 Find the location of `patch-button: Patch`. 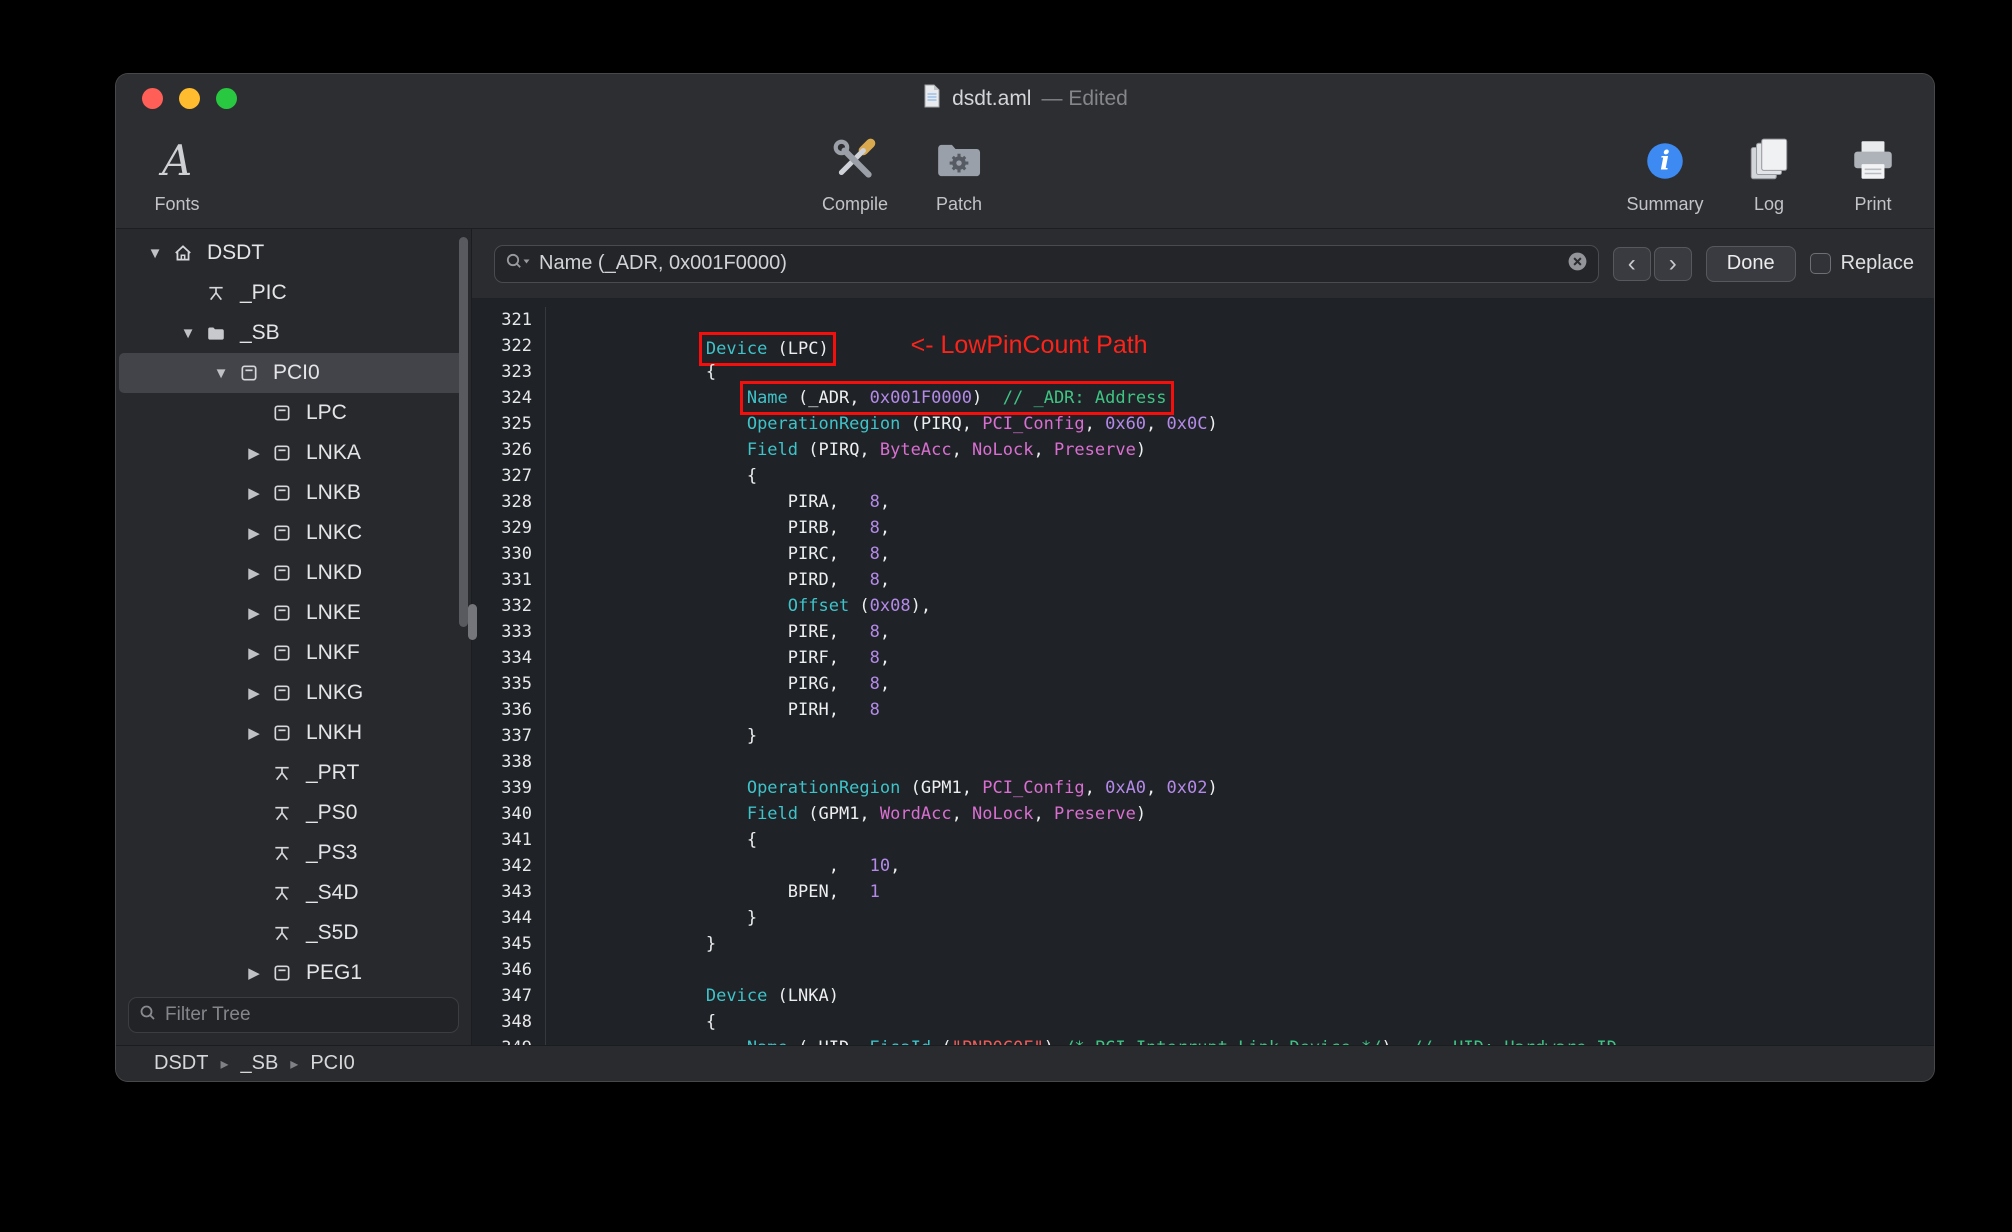

patch-button: Patch is located at coordinates (959, 174).